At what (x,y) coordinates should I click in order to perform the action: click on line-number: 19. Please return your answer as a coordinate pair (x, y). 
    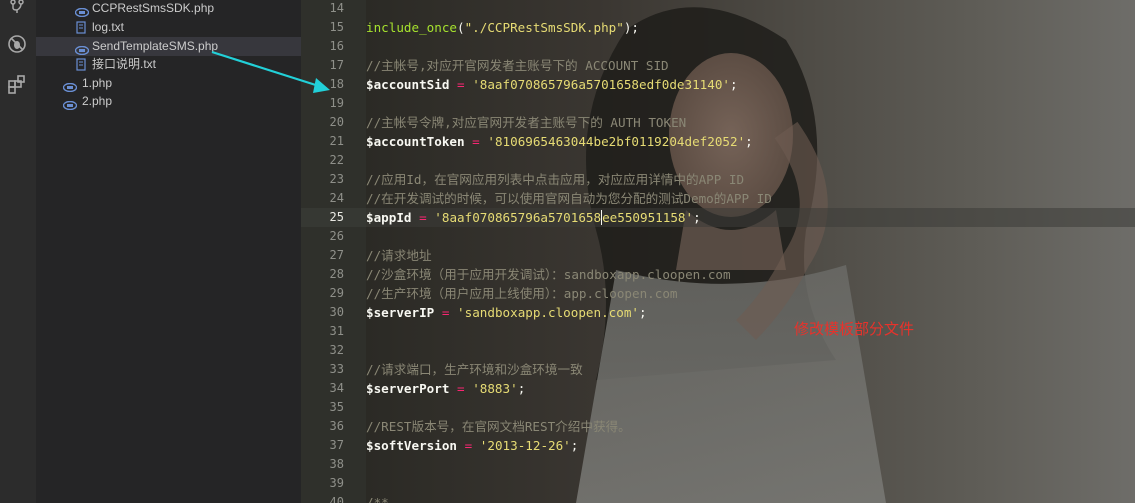
    Looking at the image, I should click on (336, 103).